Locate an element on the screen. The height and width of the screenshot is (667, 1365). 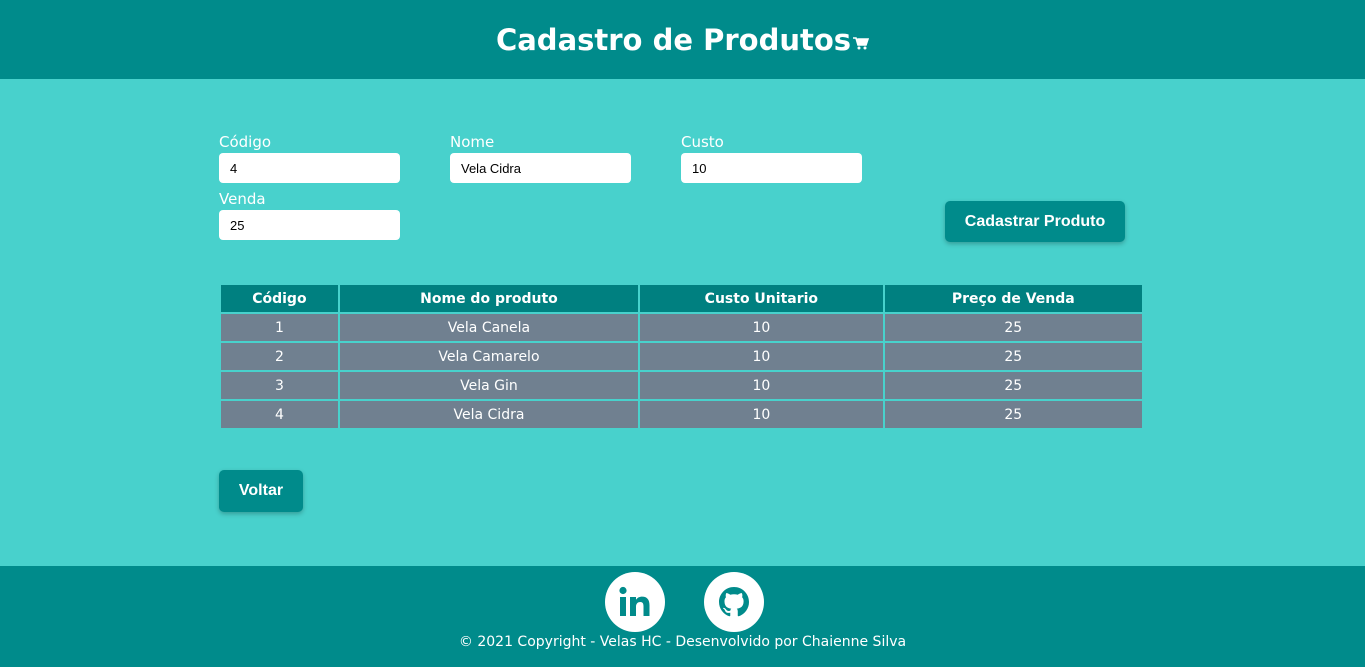
linkedin-icon is located at coordinates (634, 601).